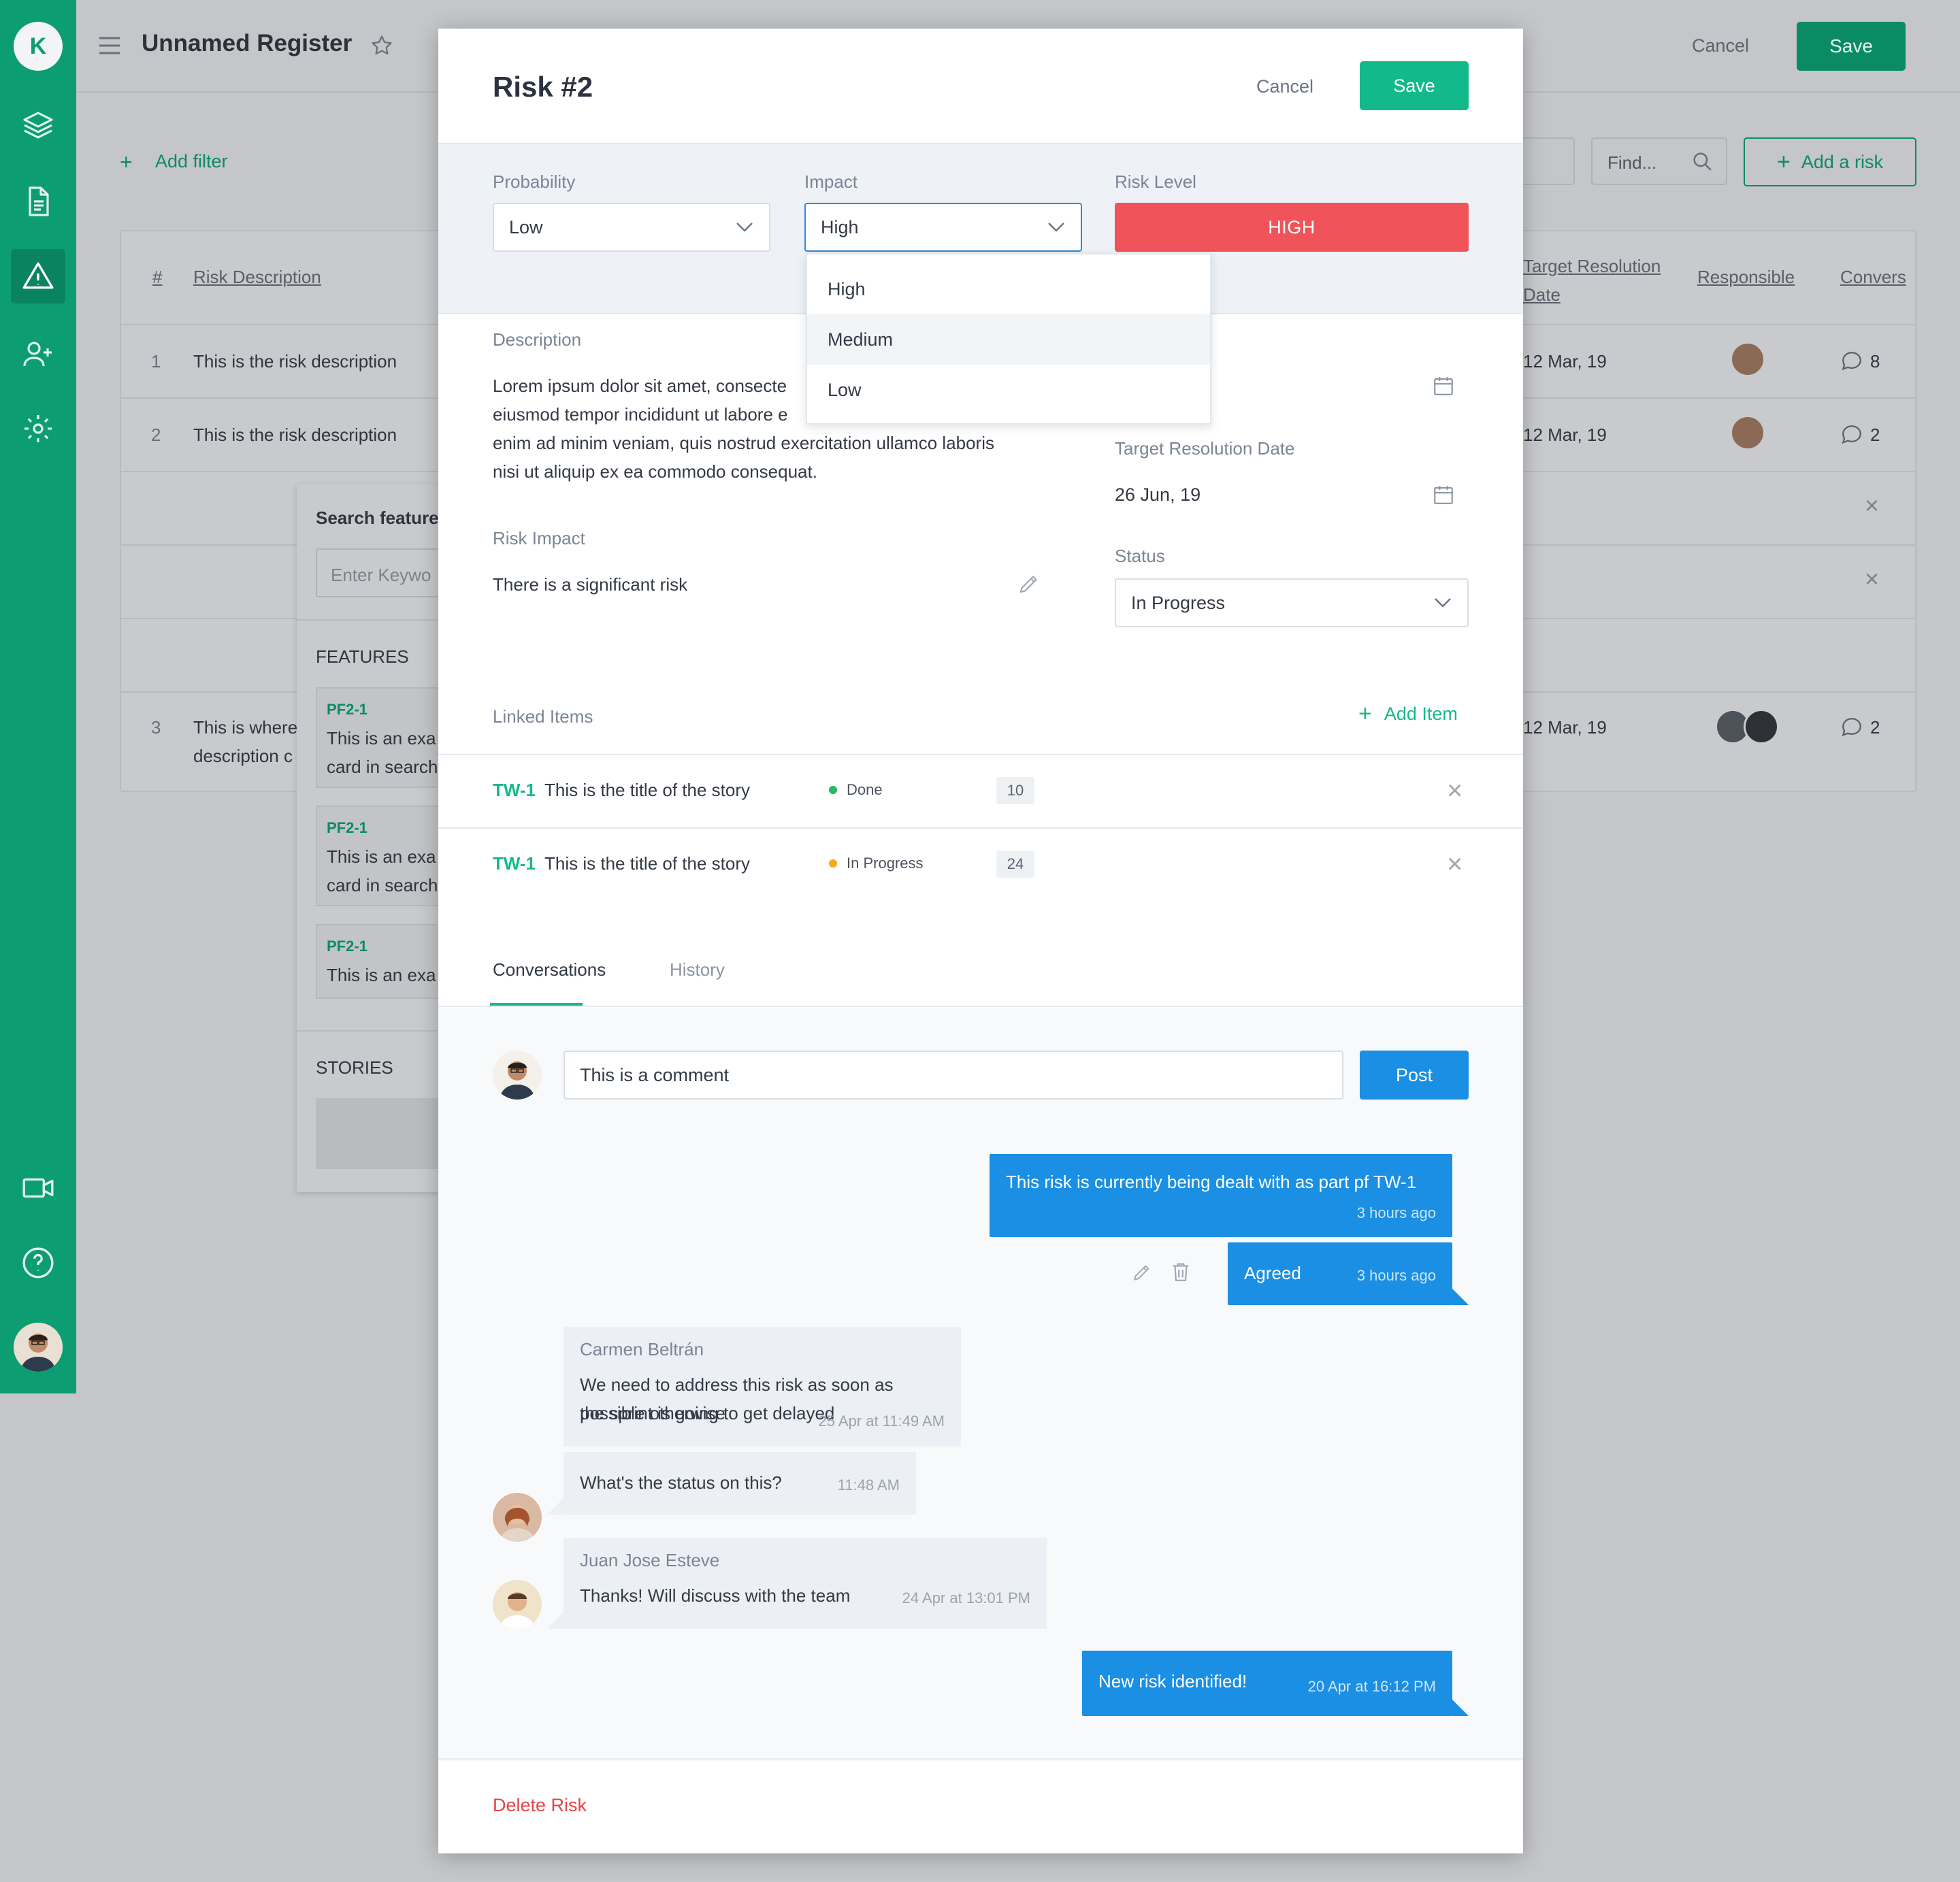 The width and height of the screenshot is (1960, 1882). What do you see at coordinates (39, 353) in the screenshot?
I see `add-user-icon` at bounding box center [39, 353].